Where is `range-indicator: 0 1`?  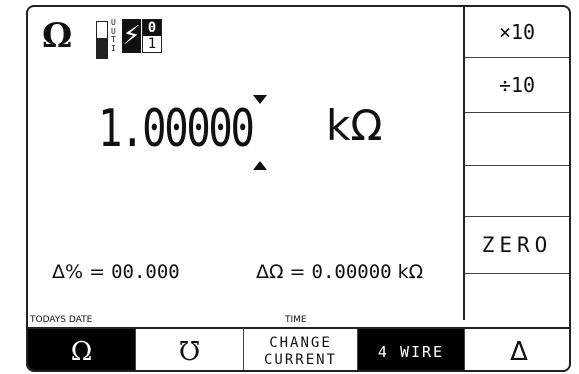 range-indicator: 0 1 is located at coordinates (152, 36).